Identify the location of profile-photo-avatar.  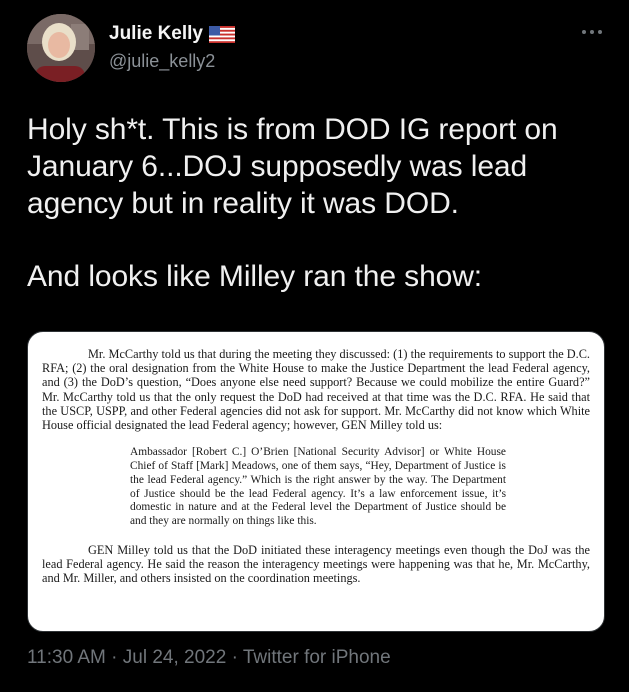
(61, 48).